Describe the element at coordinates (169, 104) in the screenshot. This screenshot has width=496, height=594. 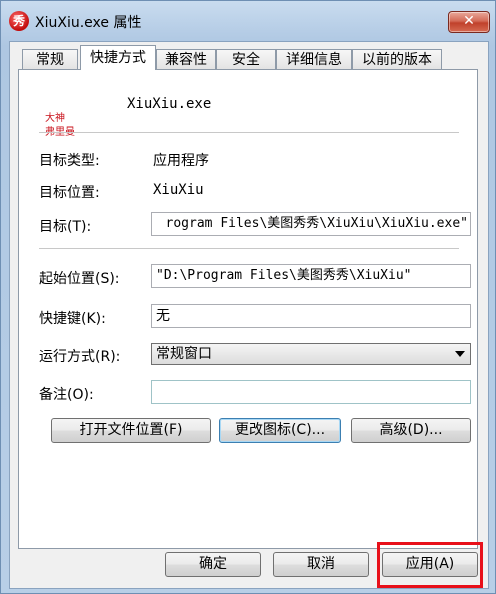
I see `shortcut-name: XiuXiu.exe` at that location.